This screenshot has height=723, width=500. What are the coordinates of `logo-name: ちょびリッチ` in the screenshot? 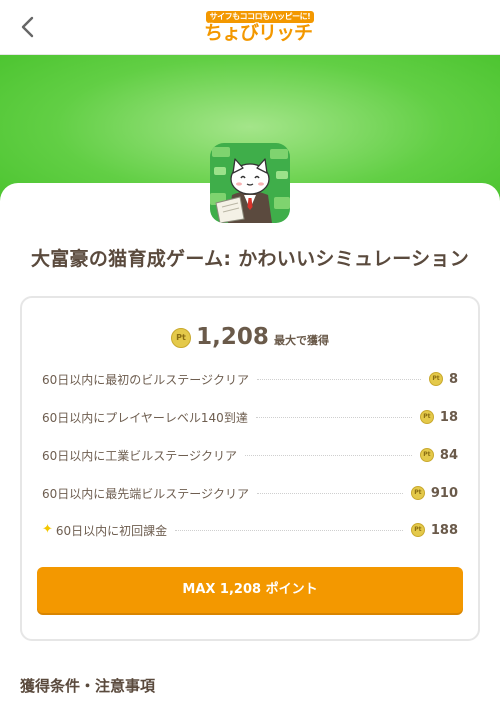 It's located at (258, 33).